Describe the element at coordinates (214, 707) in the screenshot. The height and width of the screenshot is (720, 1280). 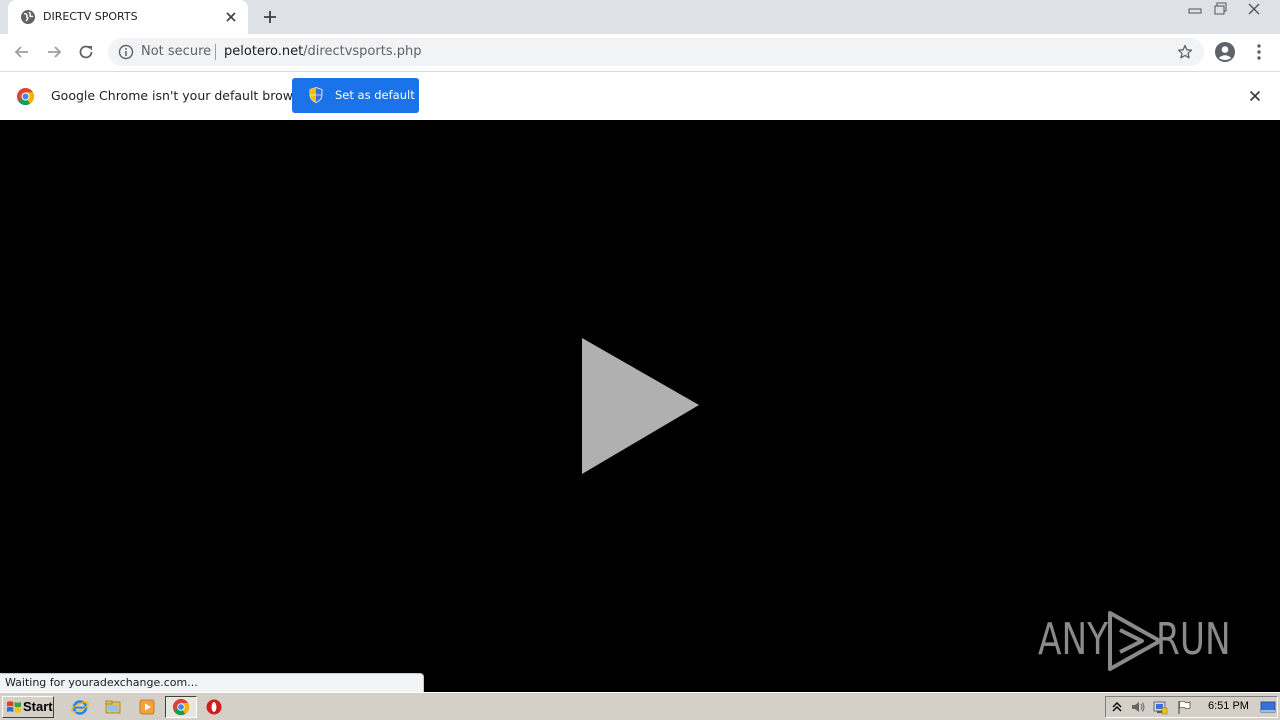
I see `opera-icon` at that location.